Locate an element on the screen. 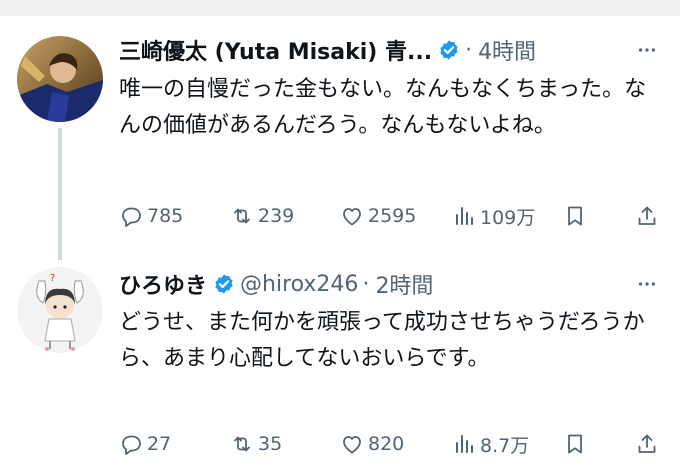 The width and height of the screenshot is (680, 467). views-button: 109万 is located at coordinates (493, 216).